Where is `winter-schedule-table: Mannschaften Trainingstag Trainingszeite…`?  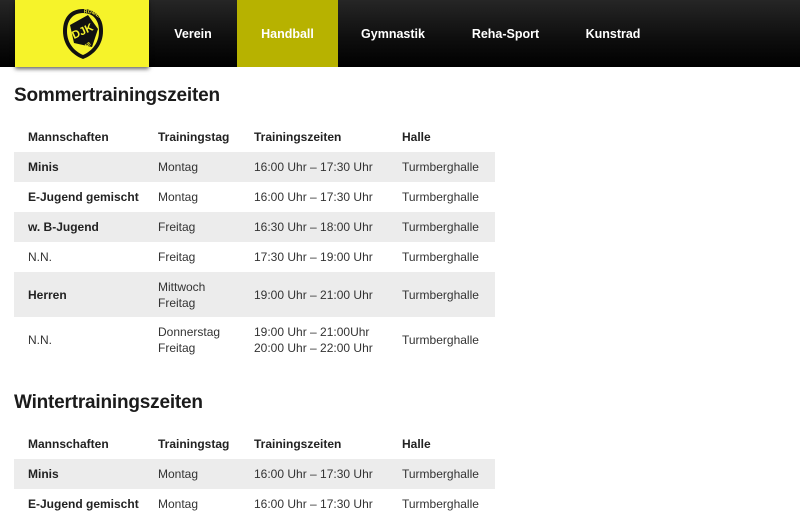
winter-schedule-table: Mannschaften Trainingstag Trainingszeite… is located at coordinates (254, 474).